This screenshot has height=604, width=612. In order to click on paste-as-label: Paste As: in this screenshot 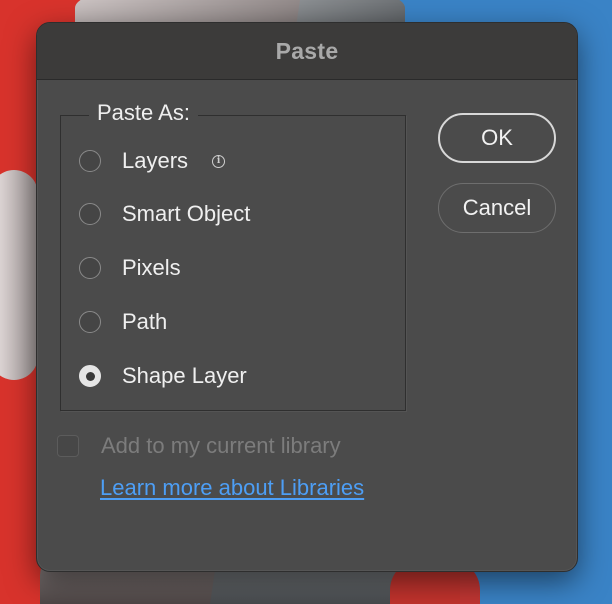, I will do `click(143, 113)`.